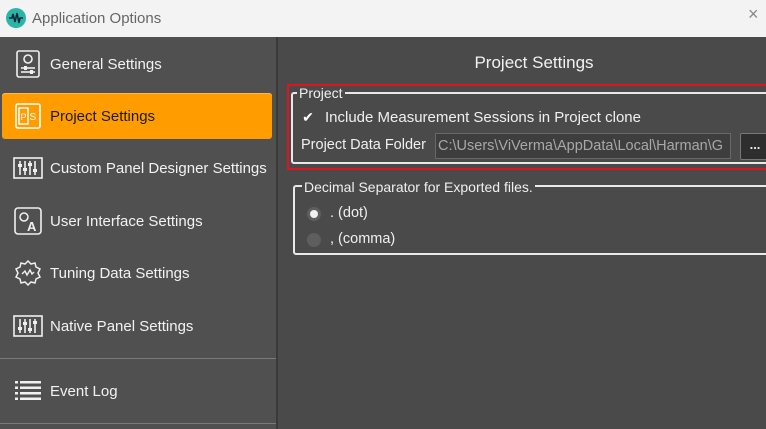 Image resolution: width=766 pixels, height=429 pixels. I want to click on sidebar-item-native-panel-settings: Native Panel Settings, so click(137, 326).